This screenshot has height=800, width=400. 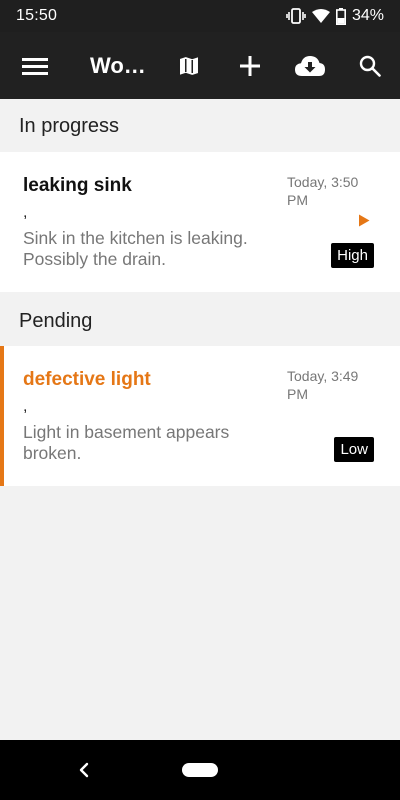 I want to click on priority-badge: High, so click(x=352, y=255).